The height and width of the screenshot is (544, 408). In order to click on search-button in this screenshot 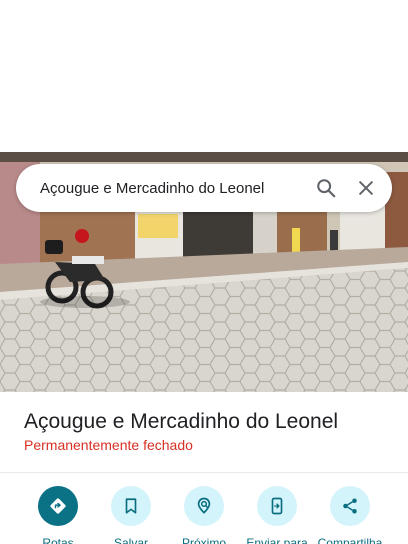, I will do `click(326, 188)`.